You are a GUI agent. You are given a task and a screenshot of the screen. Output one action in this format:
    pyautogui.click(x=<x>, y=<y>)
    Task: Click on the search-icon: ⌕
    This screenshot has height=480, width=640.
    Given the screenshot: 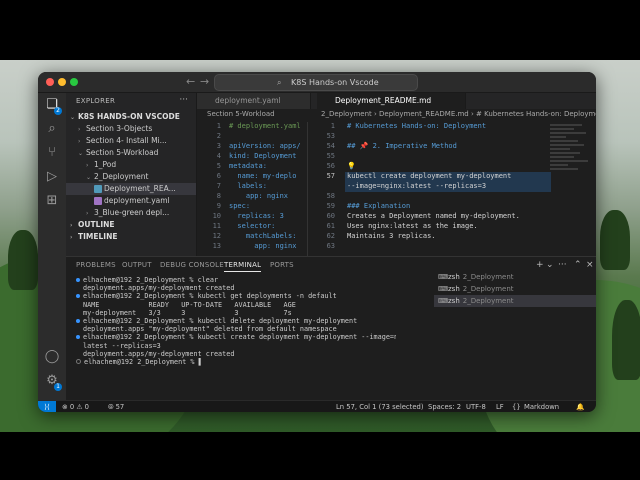 What is the action you would take?
    pyautogui.click(x=52, y=129)
    